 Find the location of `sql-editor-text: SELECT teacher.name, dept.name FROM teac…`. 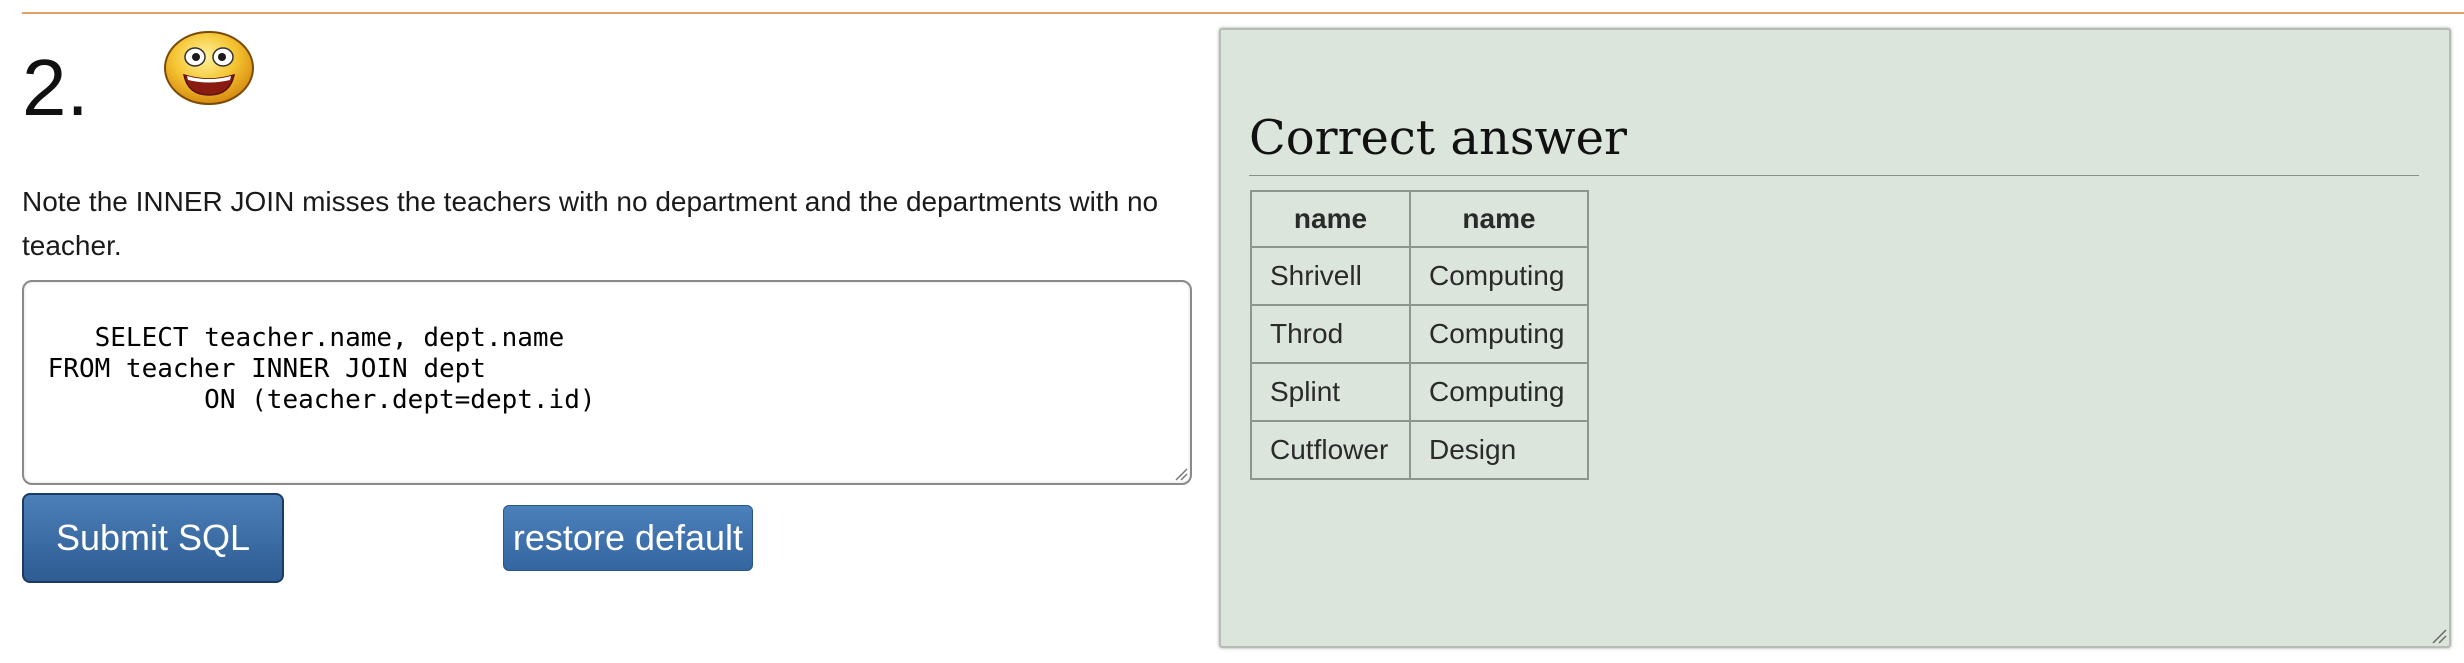

sql-editor-text: SELECT teacher.name, dept.name FROM teac… is located at coordinates (314, 369).